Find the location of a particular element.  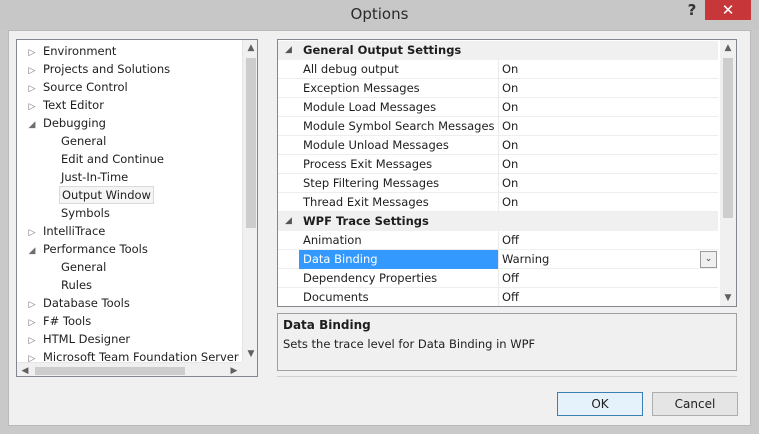

tree-item: ▷ IntelliTrace is located at coordinates (67, 231).